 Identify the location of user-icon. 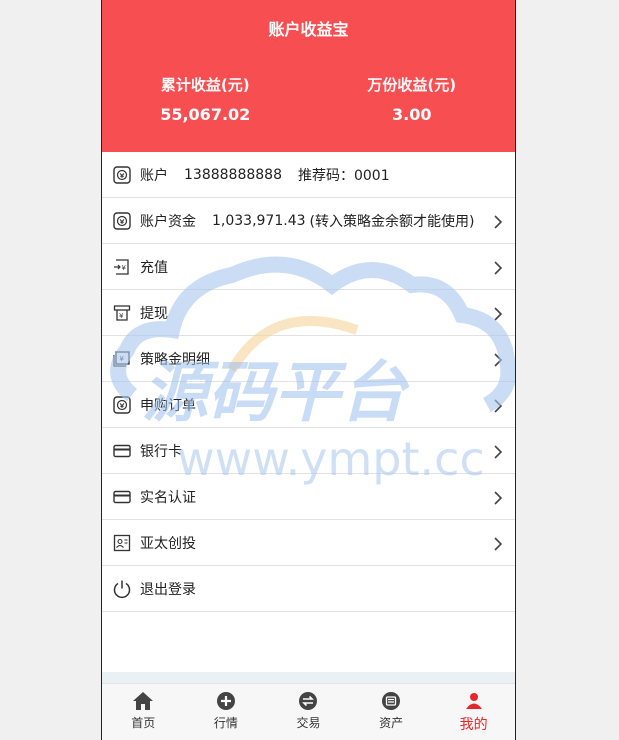
(473, 701).